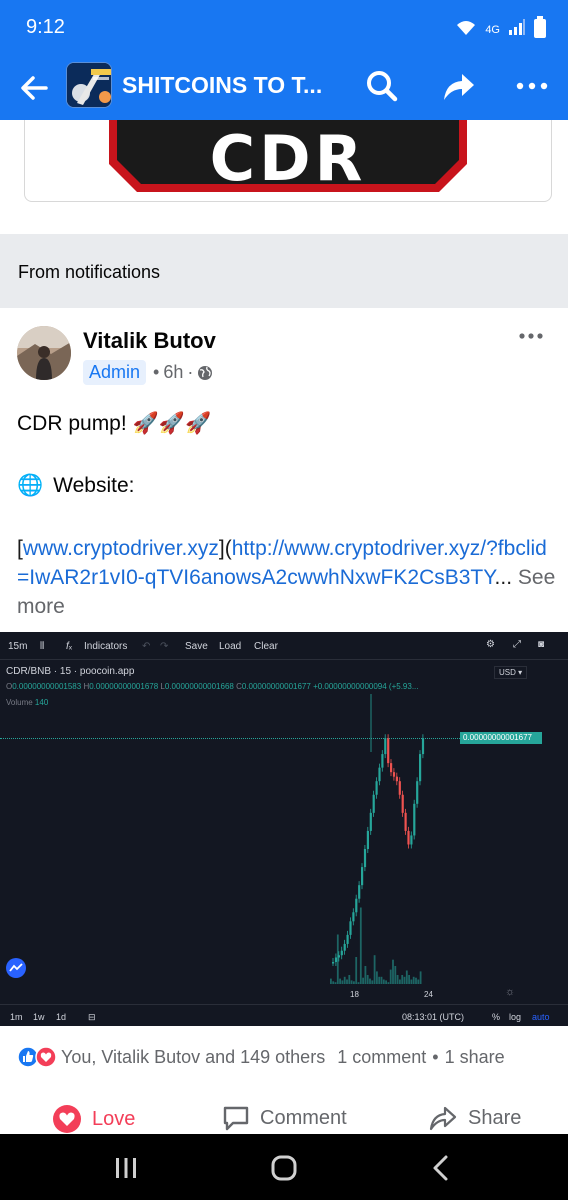 Image resolution: width=568 pixels, height=1200 pixels. I want to click on post-actions: Love Comment Share, so click(284, 1118).